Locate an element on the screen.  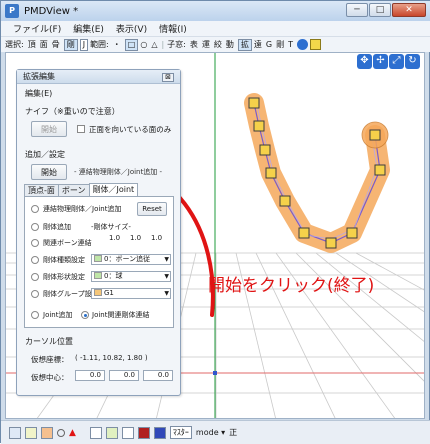
title-bar: P PMDView * ─ □ ✕ is located at coordinates (215, 11).